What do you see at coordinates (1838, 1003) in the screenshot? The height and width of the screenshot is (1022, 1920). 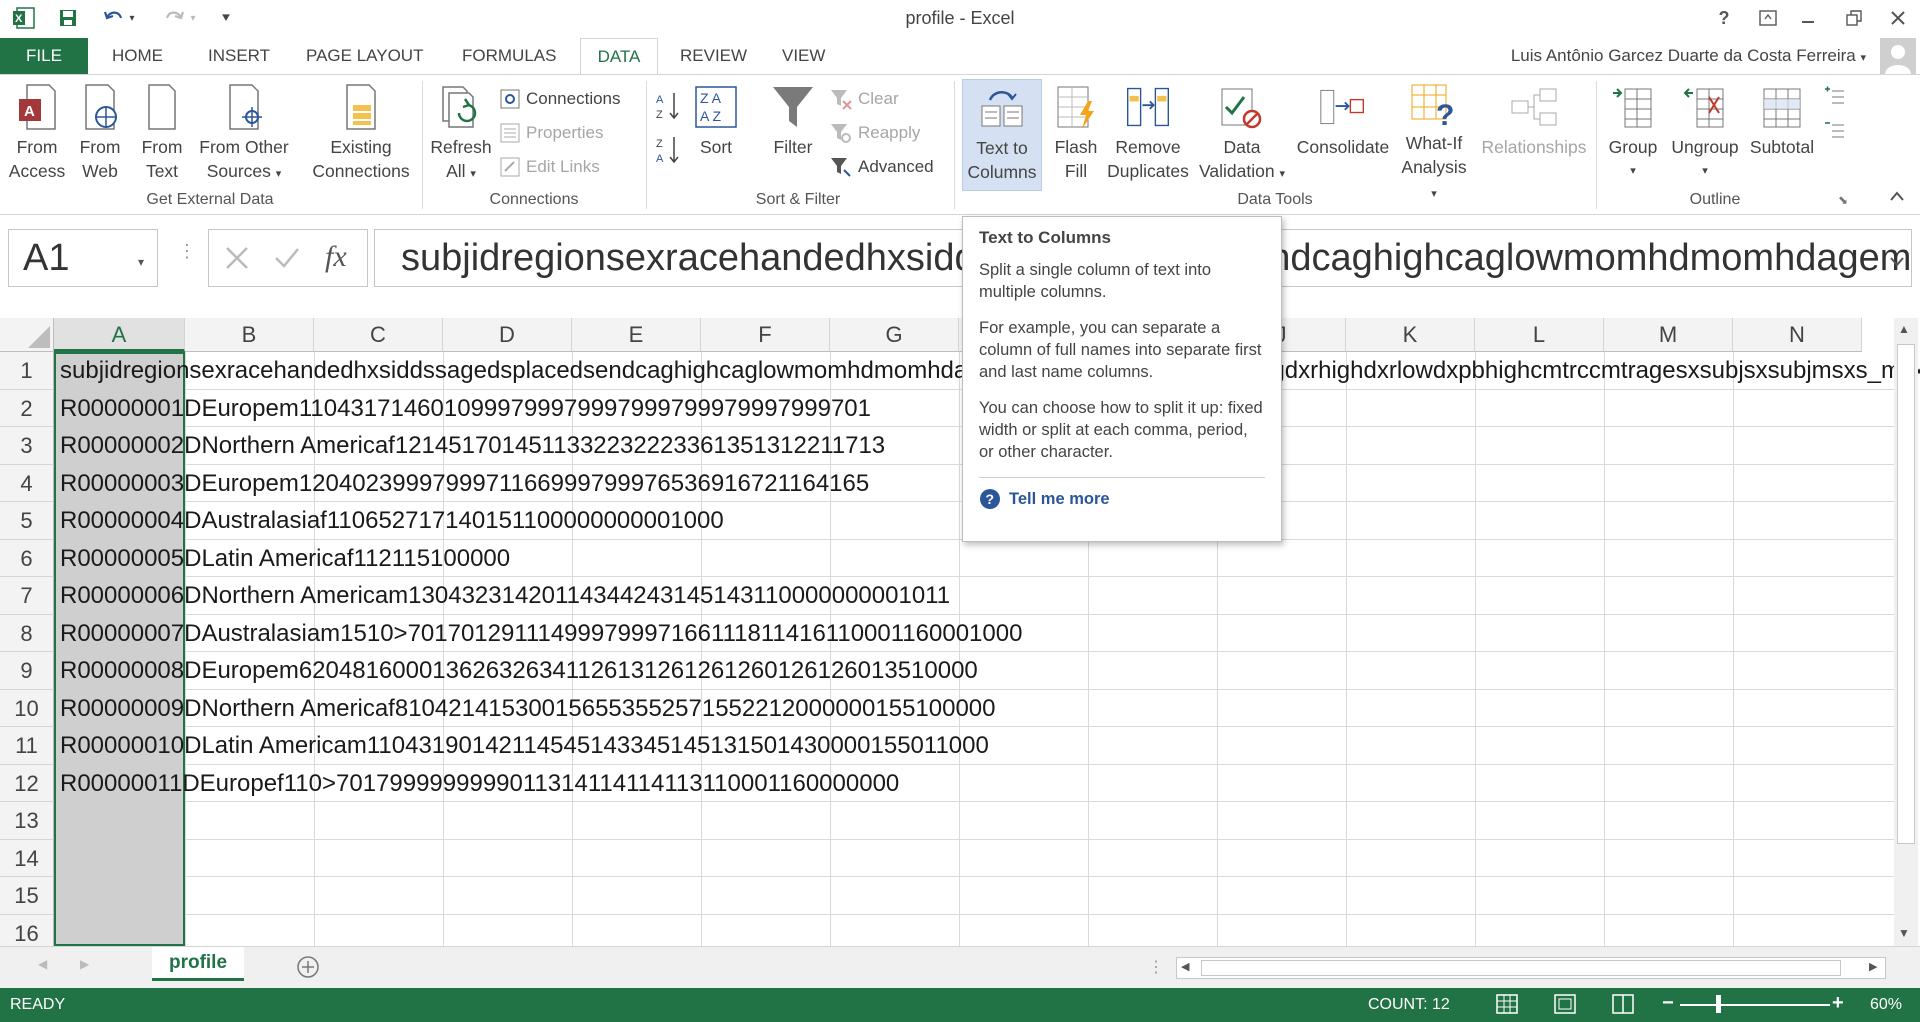 I see `zoom-in-icon: +` at bounding box center [1838, 1003].